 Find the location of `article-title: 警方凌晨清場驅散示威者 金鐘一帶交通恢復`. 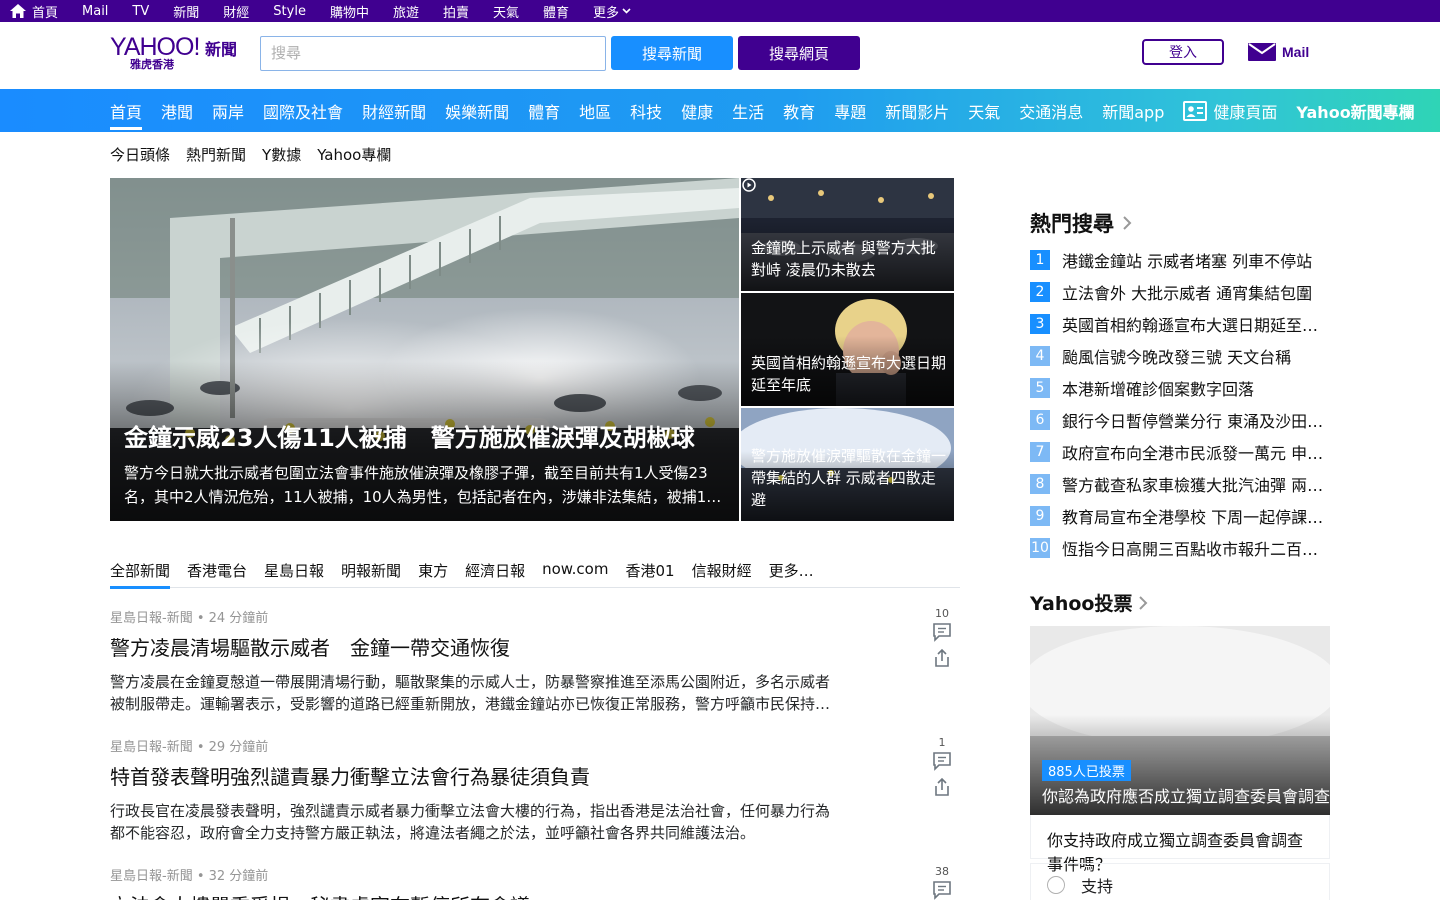

article-title: 警方凌晨清場驅散示威者 金鐘一帶交通恢復 is located at coordinates (535, 646).